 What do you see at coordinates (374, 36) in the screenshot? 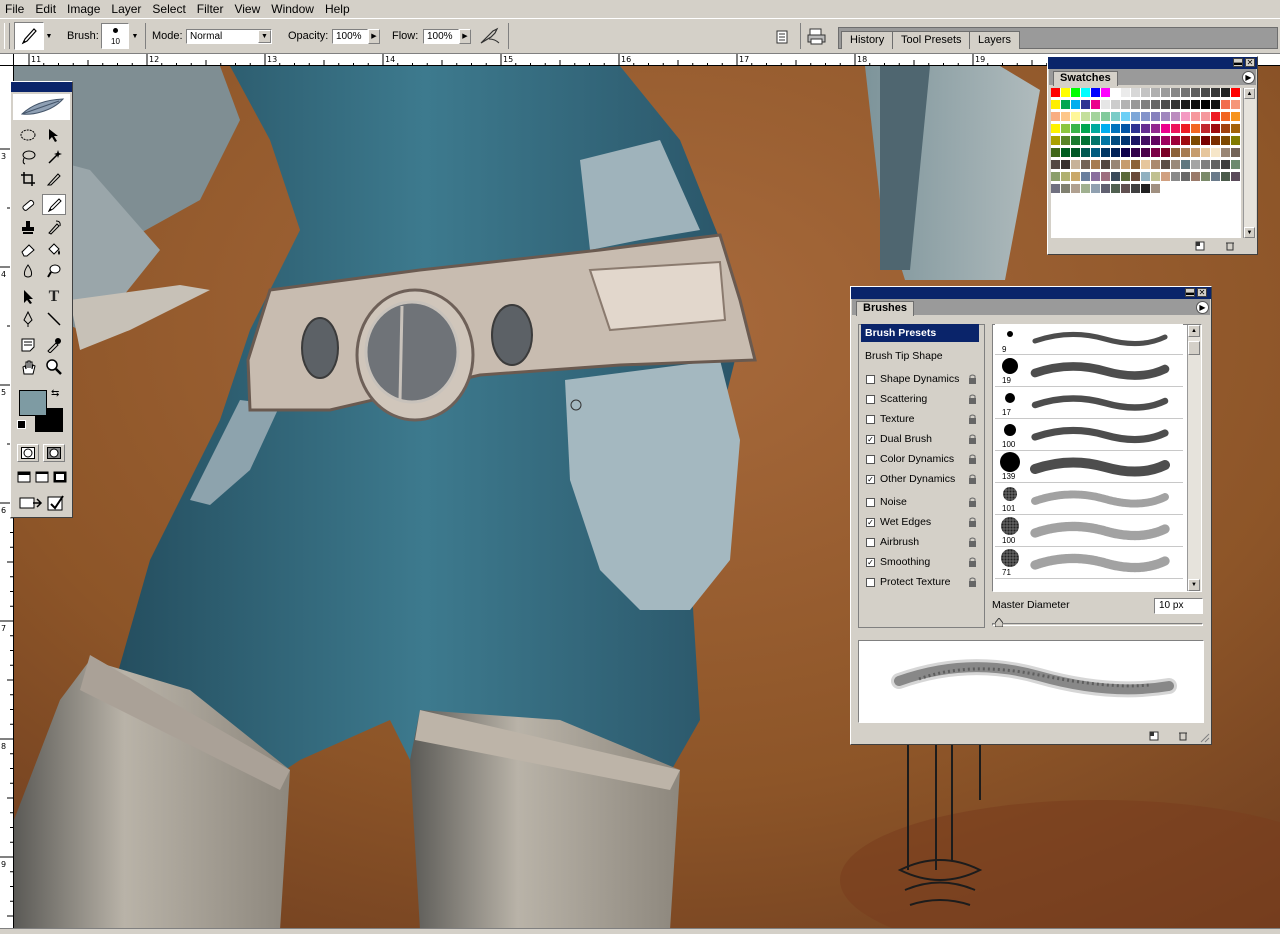
I see `opacity-slider-arrow-icon: ▶` at bounding box center [374, 36].